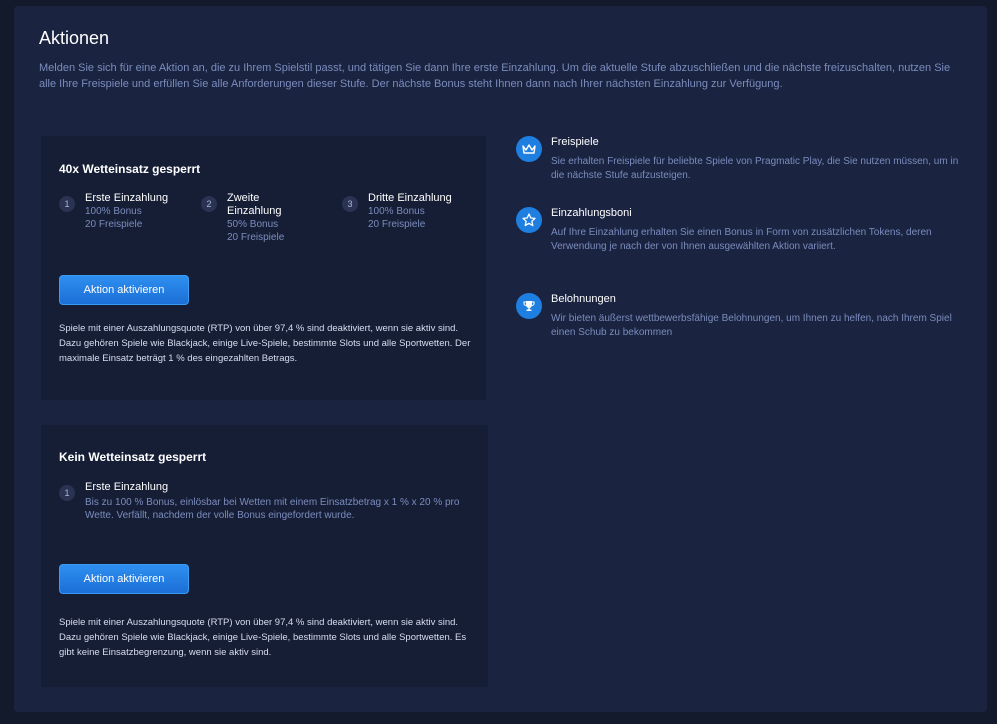 The height and width of the screenshot is (724, 997). I want to click on step-title: Dritte Einzahlung, so click(410, 198).